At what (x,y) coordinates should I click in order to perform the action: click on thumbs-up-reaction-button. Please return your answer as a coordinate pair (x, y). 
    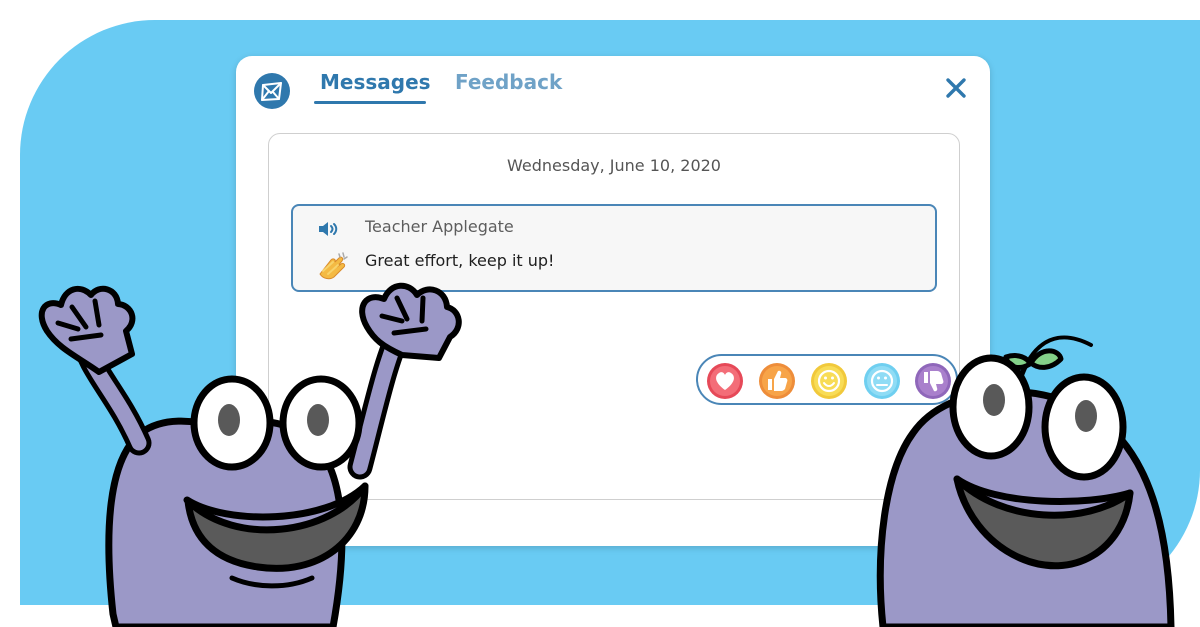
    Looking at the image, I should click on (777, 381).